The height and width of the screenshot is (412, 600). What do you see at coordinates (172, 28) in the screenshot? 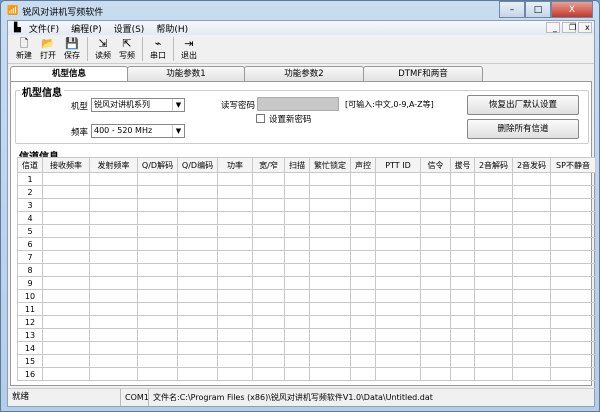
I see `menu-help: 帮助(H)` at bounding box center [172, 28].